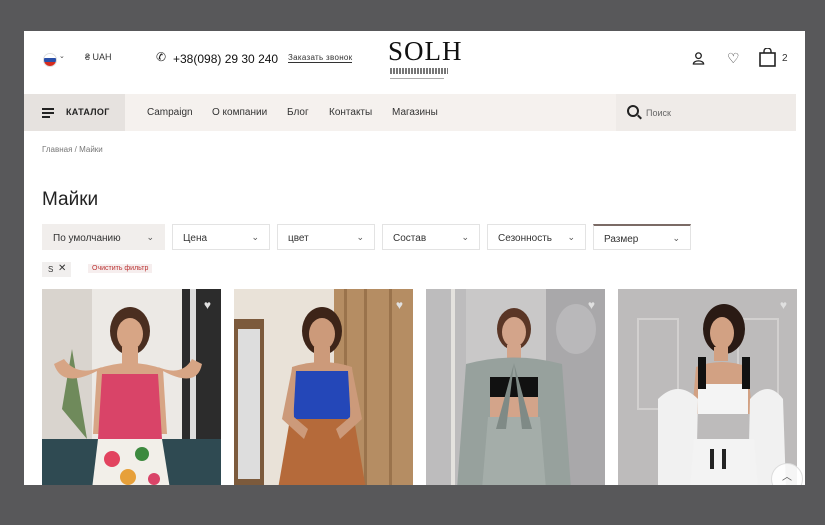 The width and height of the screenshot is (825, 525). I want to click on search-icon, so click(633, 111).